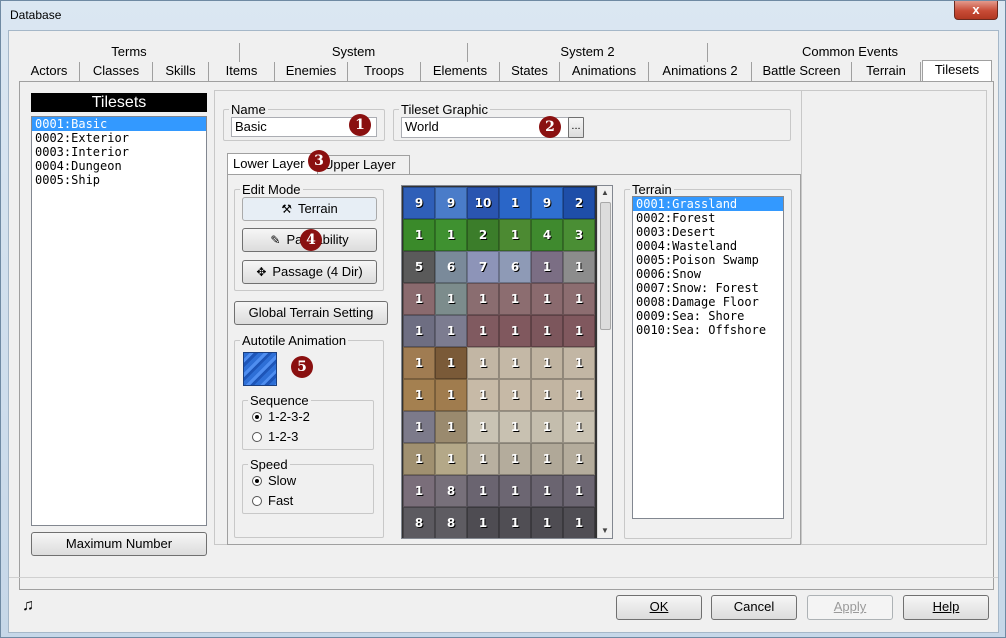  Describe the element at coordinates (274, 480) in the screenshot. I see `speed-option-slow: Slow` at that location.